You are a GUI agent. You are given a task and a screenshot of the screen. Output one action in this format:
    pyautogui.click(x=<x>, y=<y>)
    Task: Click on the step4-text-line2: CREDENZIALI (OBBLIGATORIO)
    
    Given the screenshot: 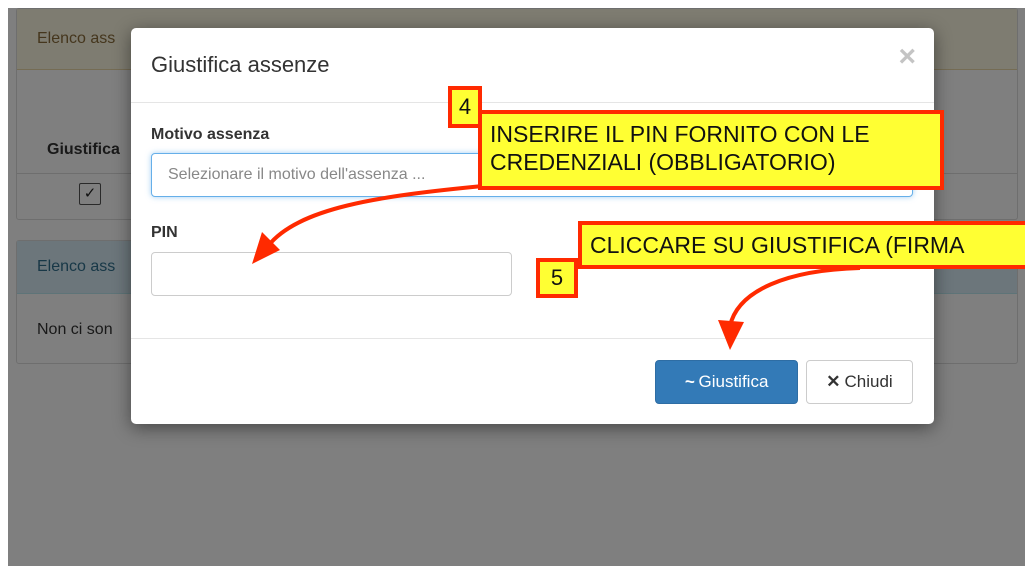 What is the action you would take?
    pyautogui.click(x=663, y=162)
    